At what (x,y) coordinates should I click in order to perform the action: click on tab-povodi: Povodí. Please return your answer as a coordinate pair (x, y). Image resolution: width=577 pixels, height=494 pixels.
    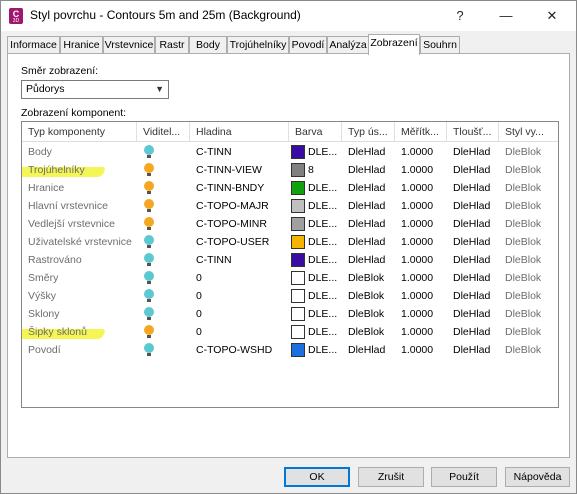
    Looking at the image, I should click on (308, 45).